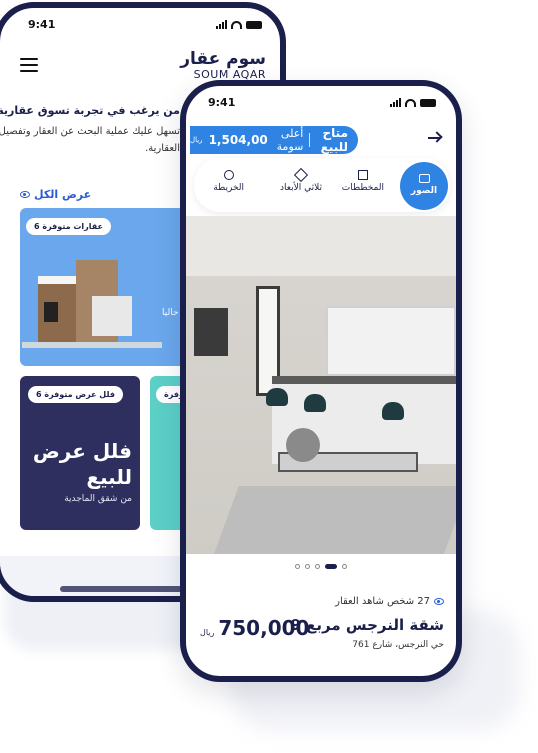 The image size is (538, 753). Describe the element at coordinates (223, 59) in the screenshot. I see `logo-arabic: سوم عقار` at that location.